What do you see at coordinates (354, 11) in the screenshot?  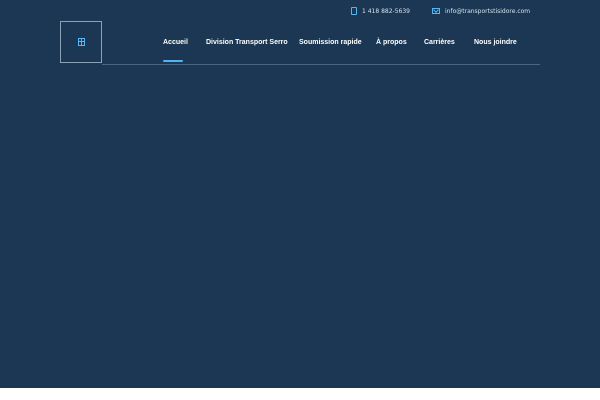 I see `phone-icon` at bounding box center [354, 11].